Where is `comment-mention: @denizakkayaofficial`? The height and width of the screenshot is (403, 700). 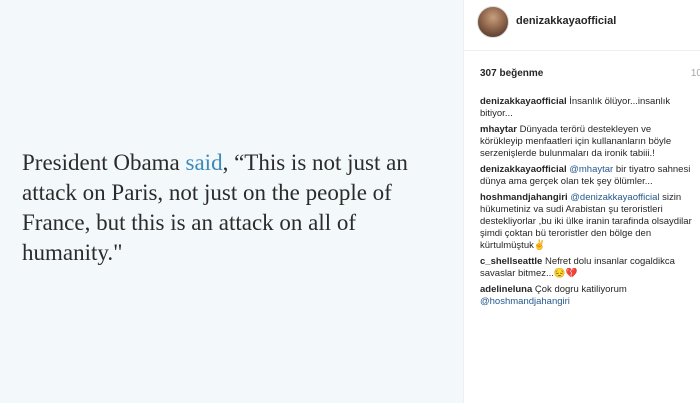
comment-mention: @denizakkayaofficial is located at coordinates (613, 197).